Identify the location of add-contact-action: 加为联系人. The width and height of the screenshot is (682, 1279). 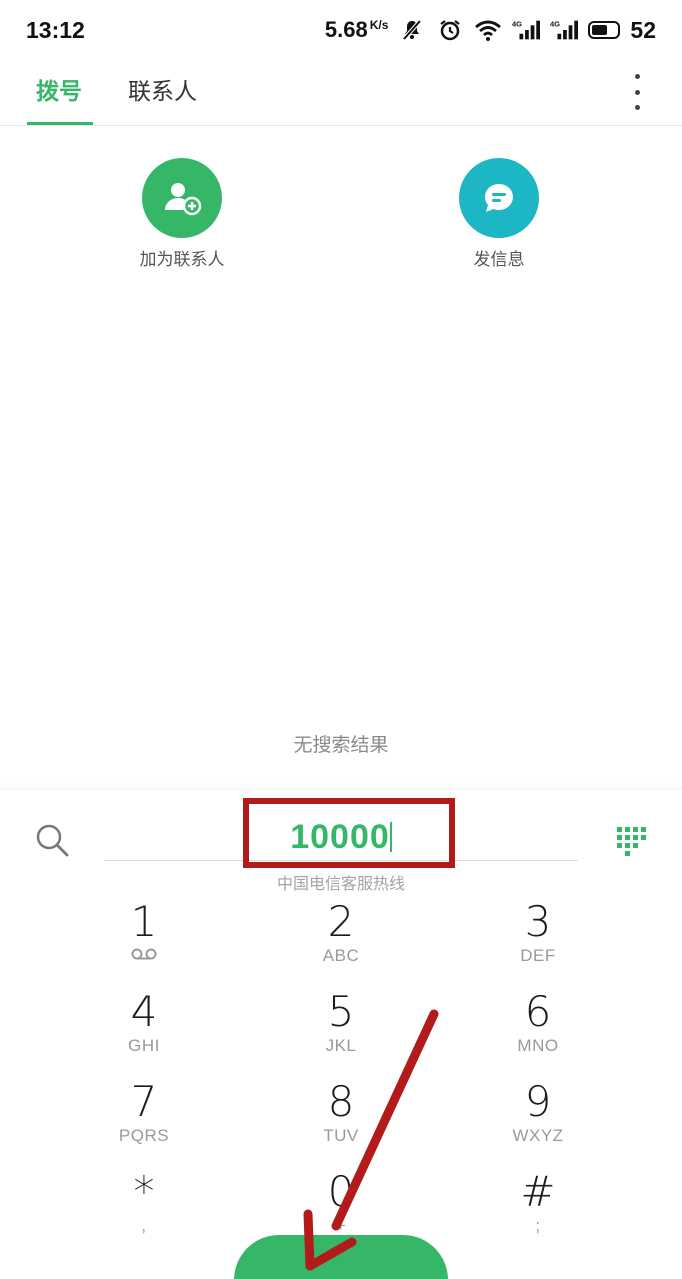
(182, 214).